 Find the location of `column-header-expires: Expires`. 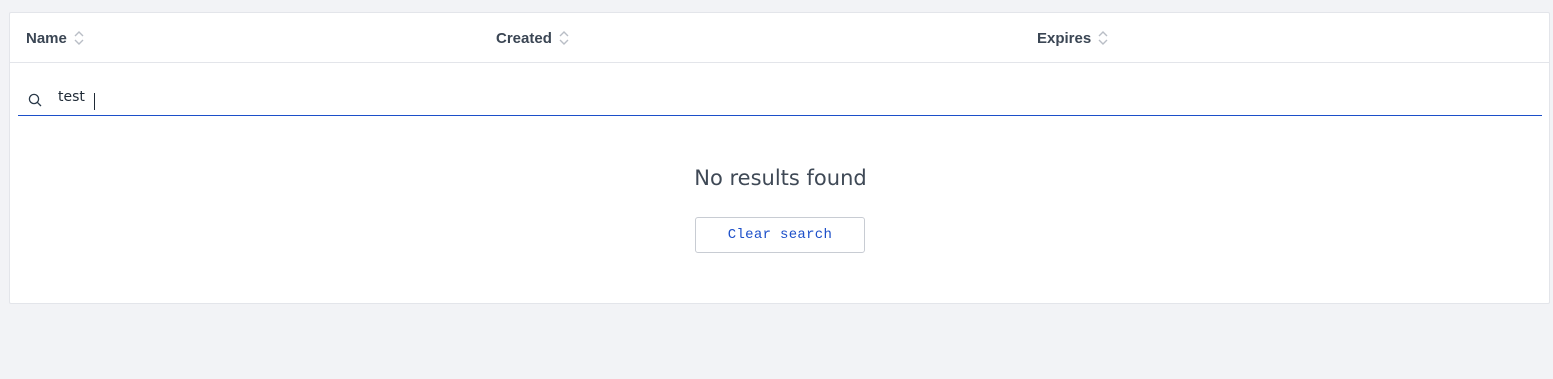

column-header-expires: Expires is located at coordinates (1073, 38).